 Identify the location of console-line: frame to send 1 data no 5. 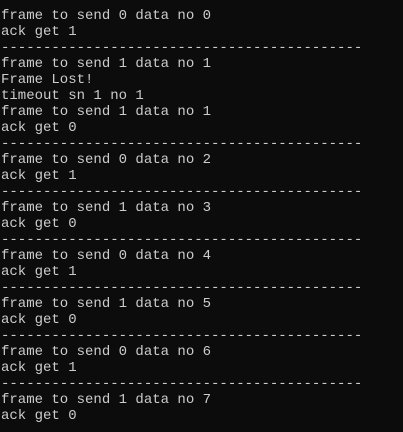
(106, 304).